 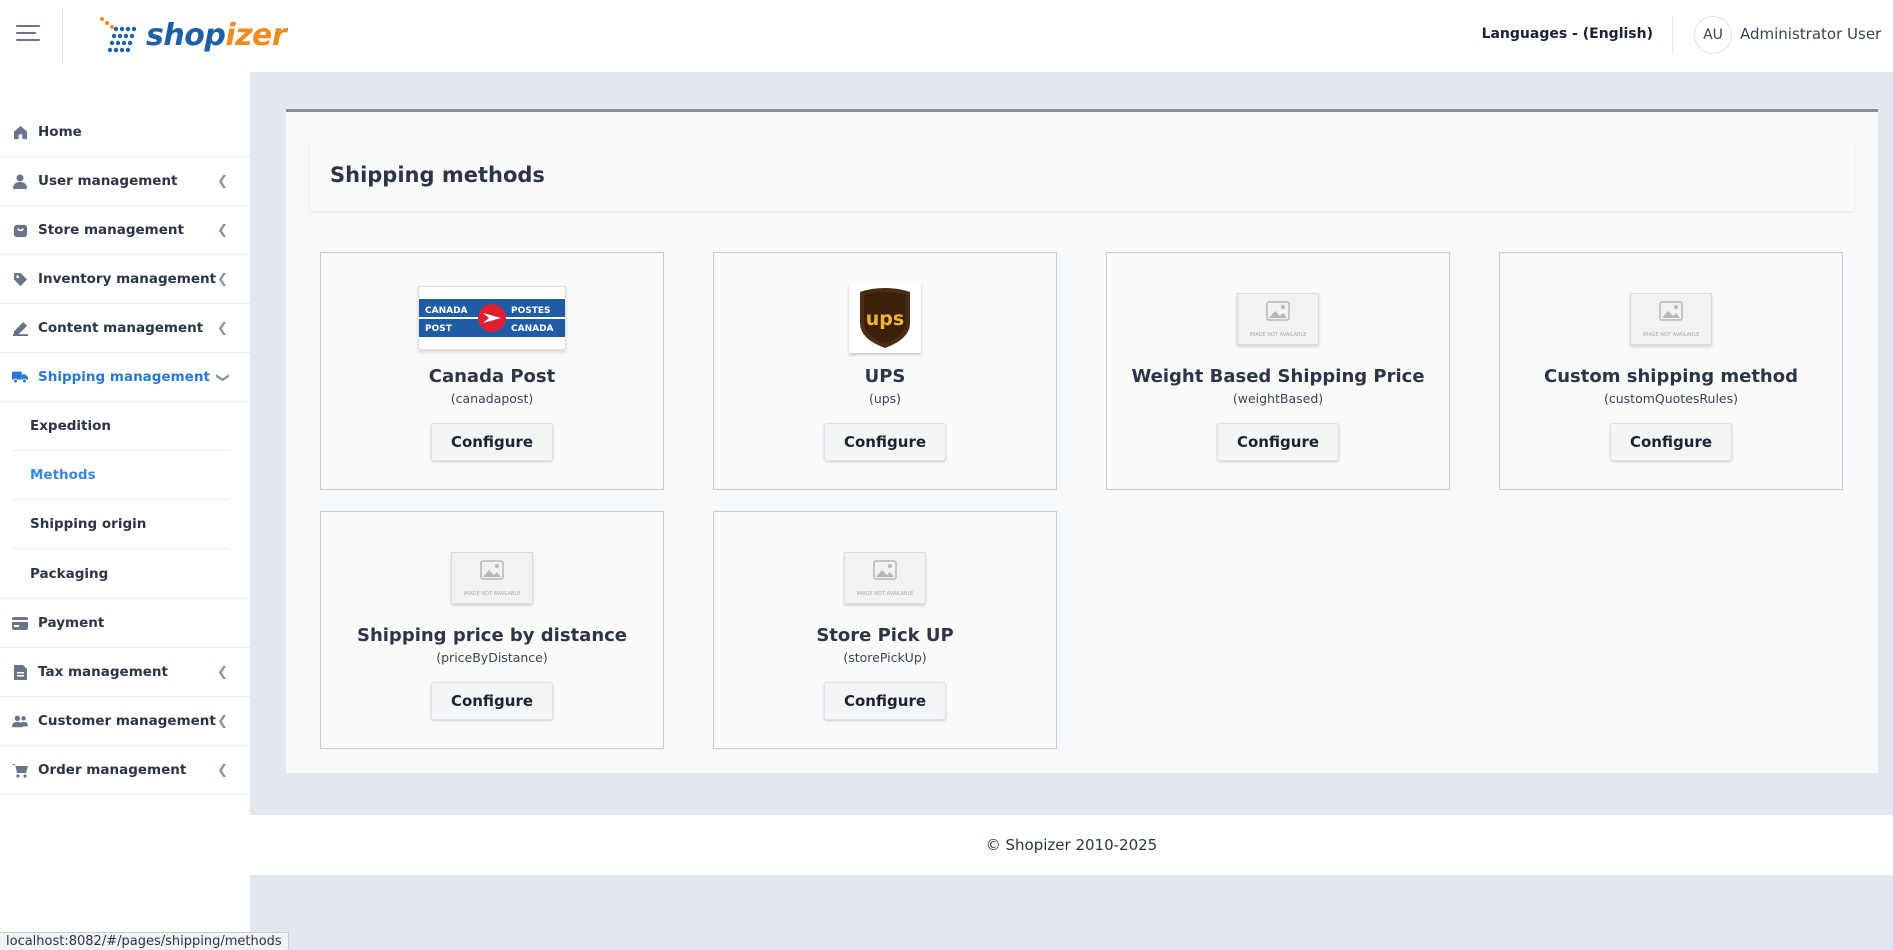 I want to click on sidebar-item-shipping-management: Shipping management ❮, so click(x=125, y=377).